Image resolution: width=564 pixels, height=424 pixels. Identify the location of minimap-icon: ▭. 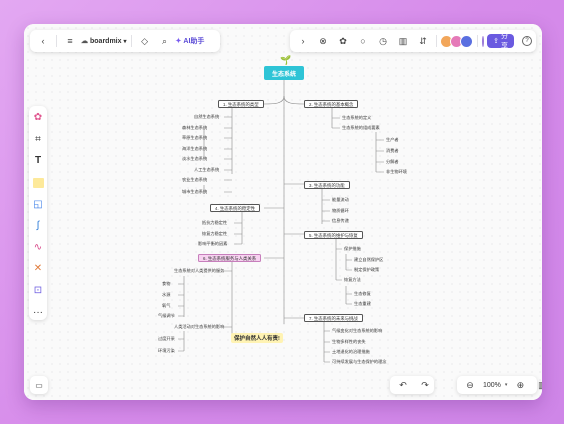
(39, 385).